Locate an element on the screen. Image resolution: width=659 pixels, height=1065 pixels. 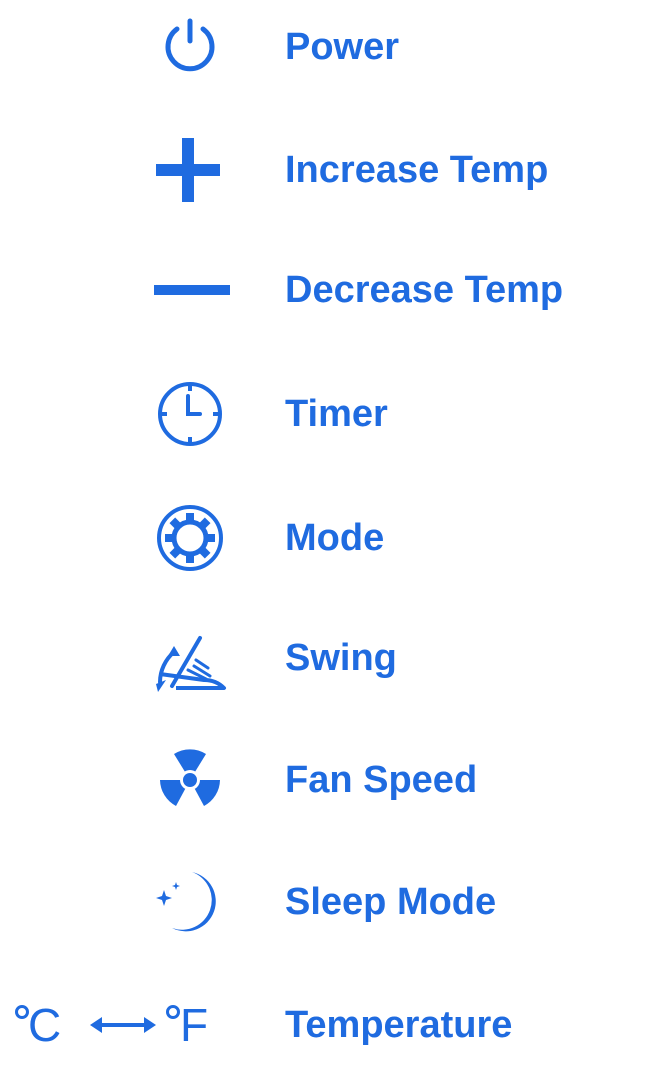
legend-row-swing: Swing is located at coordinates (329, 658).